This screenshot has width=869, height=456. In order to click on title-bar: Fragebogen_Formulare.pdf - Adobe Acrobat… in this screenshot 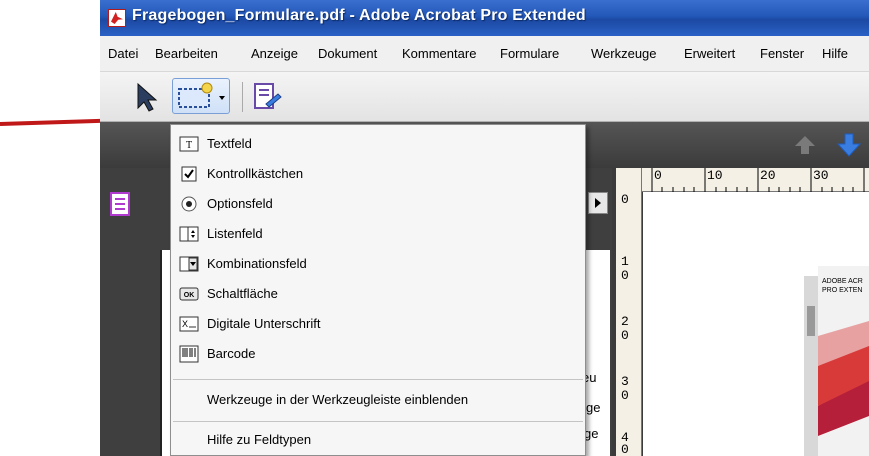, I will do `click(484, 18)`.